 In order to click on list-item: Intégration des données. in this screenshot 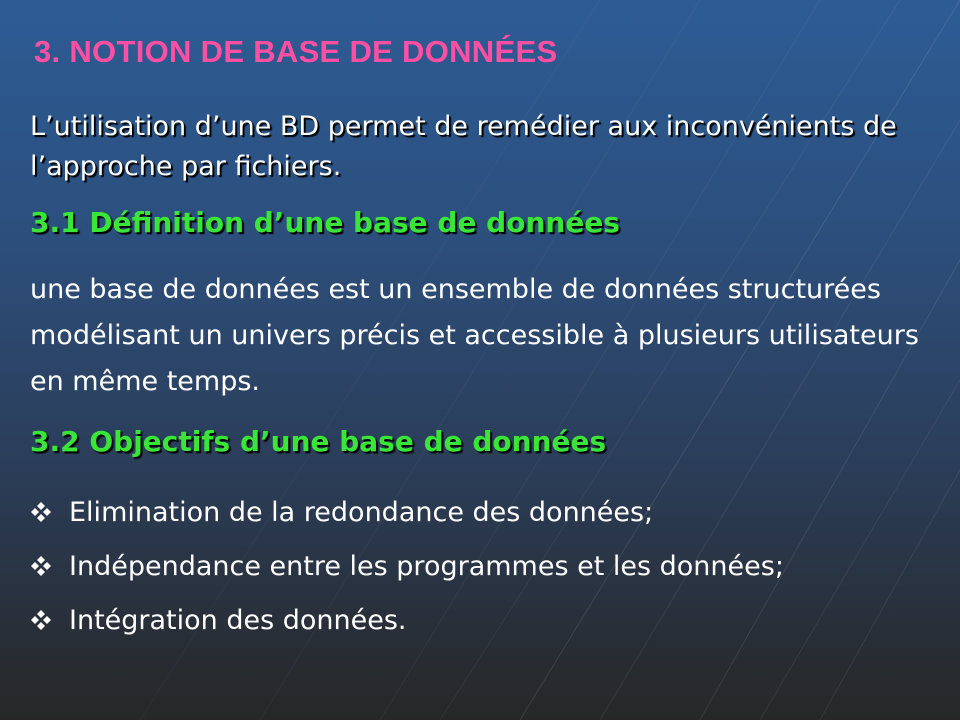, I will do `click(407, 620)`.